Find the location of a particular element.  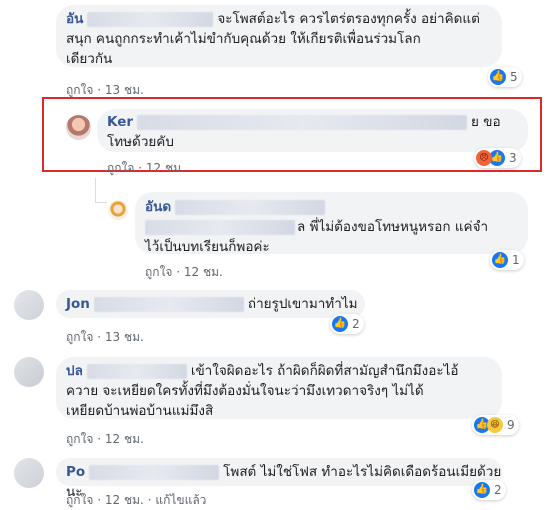

reaction-summary: 👍 1 is located at coordinates (507, 260).